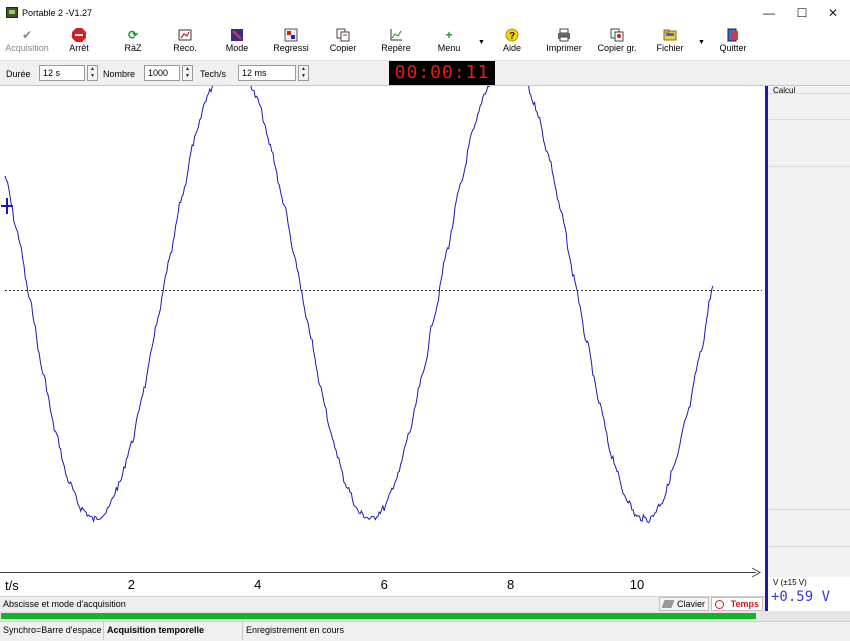  I want to click on arret-label: Arrêt, so click(79, 48).